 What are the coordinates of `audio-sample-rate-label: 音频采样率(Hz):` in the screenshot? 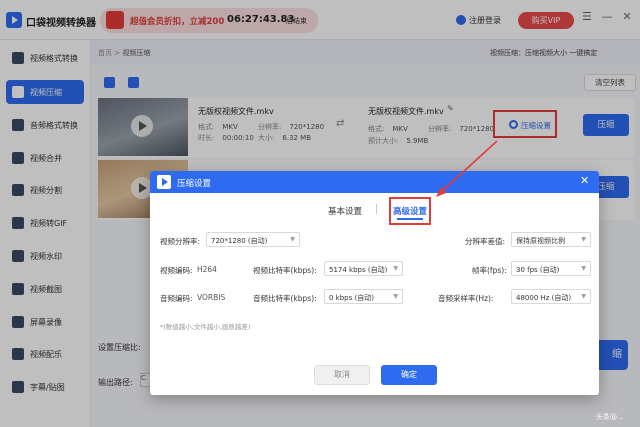 It's located at (466, 298).